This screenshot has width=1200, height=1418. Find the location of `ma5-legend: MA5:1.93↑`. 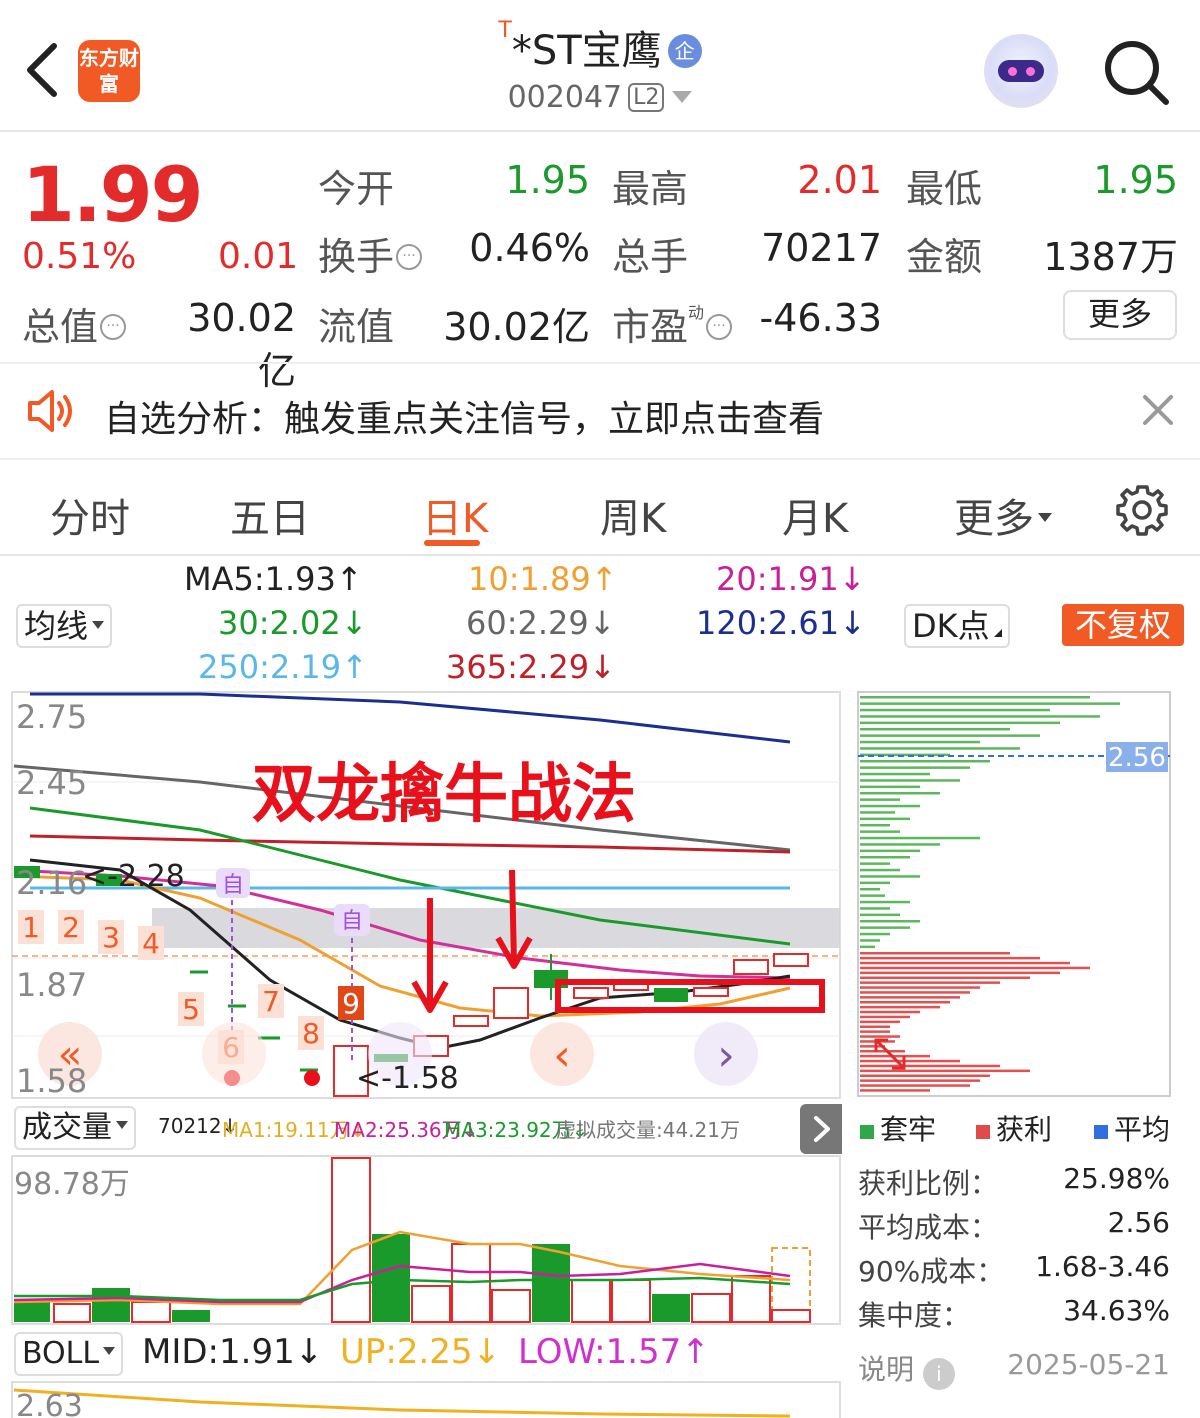

ma5-legend: MA5:1.93↑ is located at coordinates (273, 579).